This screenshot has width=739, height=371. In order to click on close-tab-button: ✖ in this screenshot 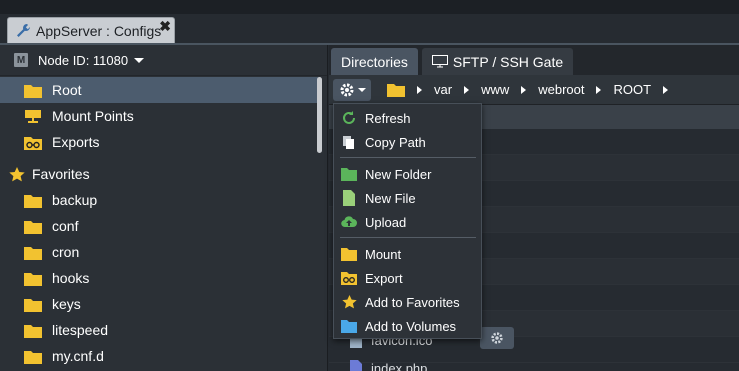, I will do `click(165, 26)`.